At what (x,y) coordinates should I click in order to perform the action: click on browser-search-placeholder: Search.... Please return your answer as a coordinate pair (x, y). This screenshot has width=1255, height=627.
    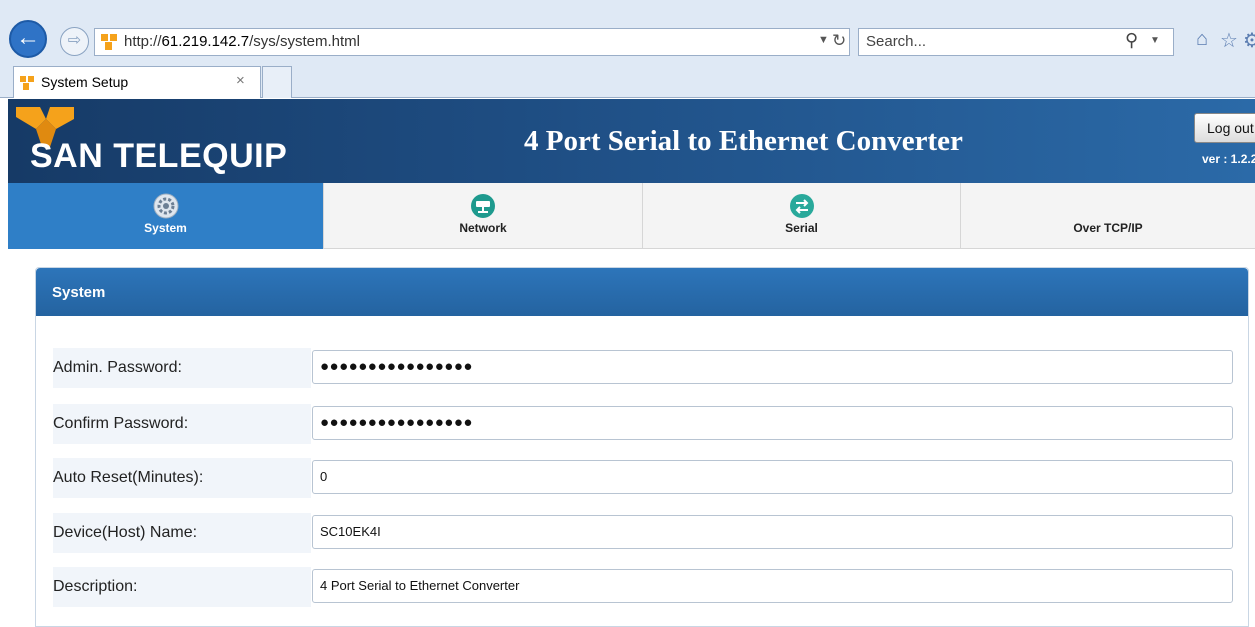
    Looking at the image, I should click on (896, 41).